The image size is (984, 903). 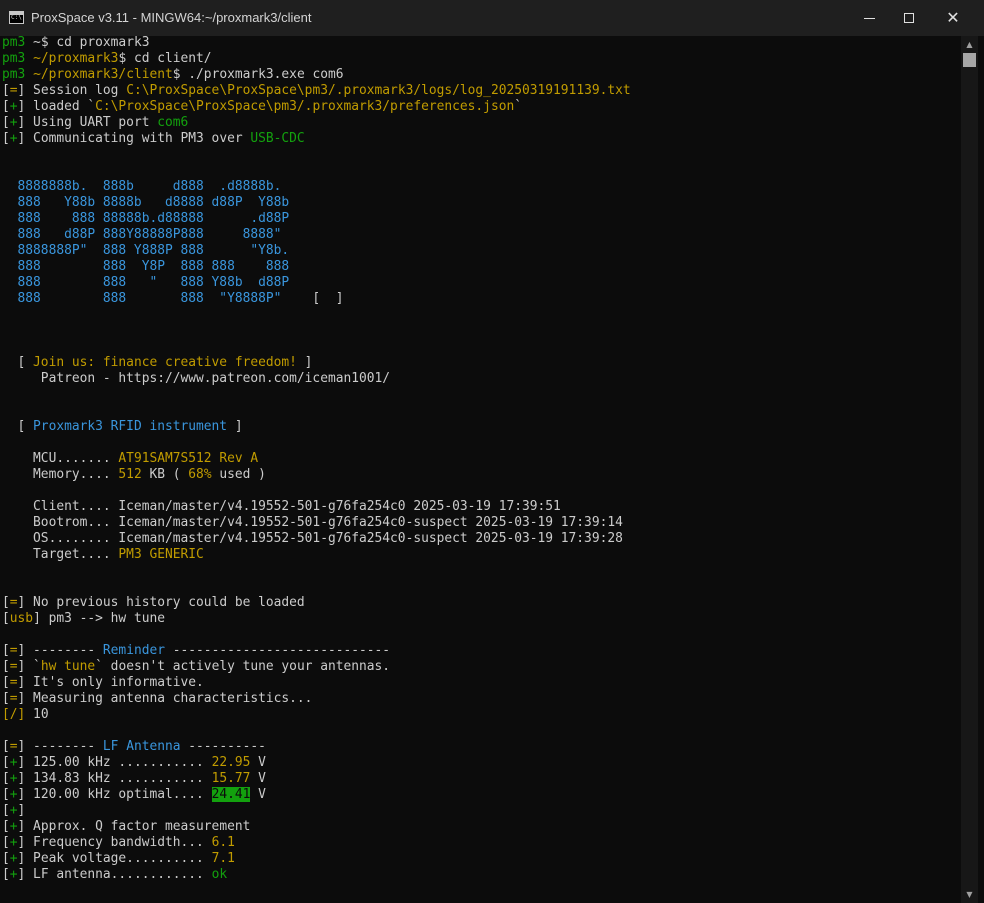 I want to click on minimize-icon, so click(x=869, y=18).